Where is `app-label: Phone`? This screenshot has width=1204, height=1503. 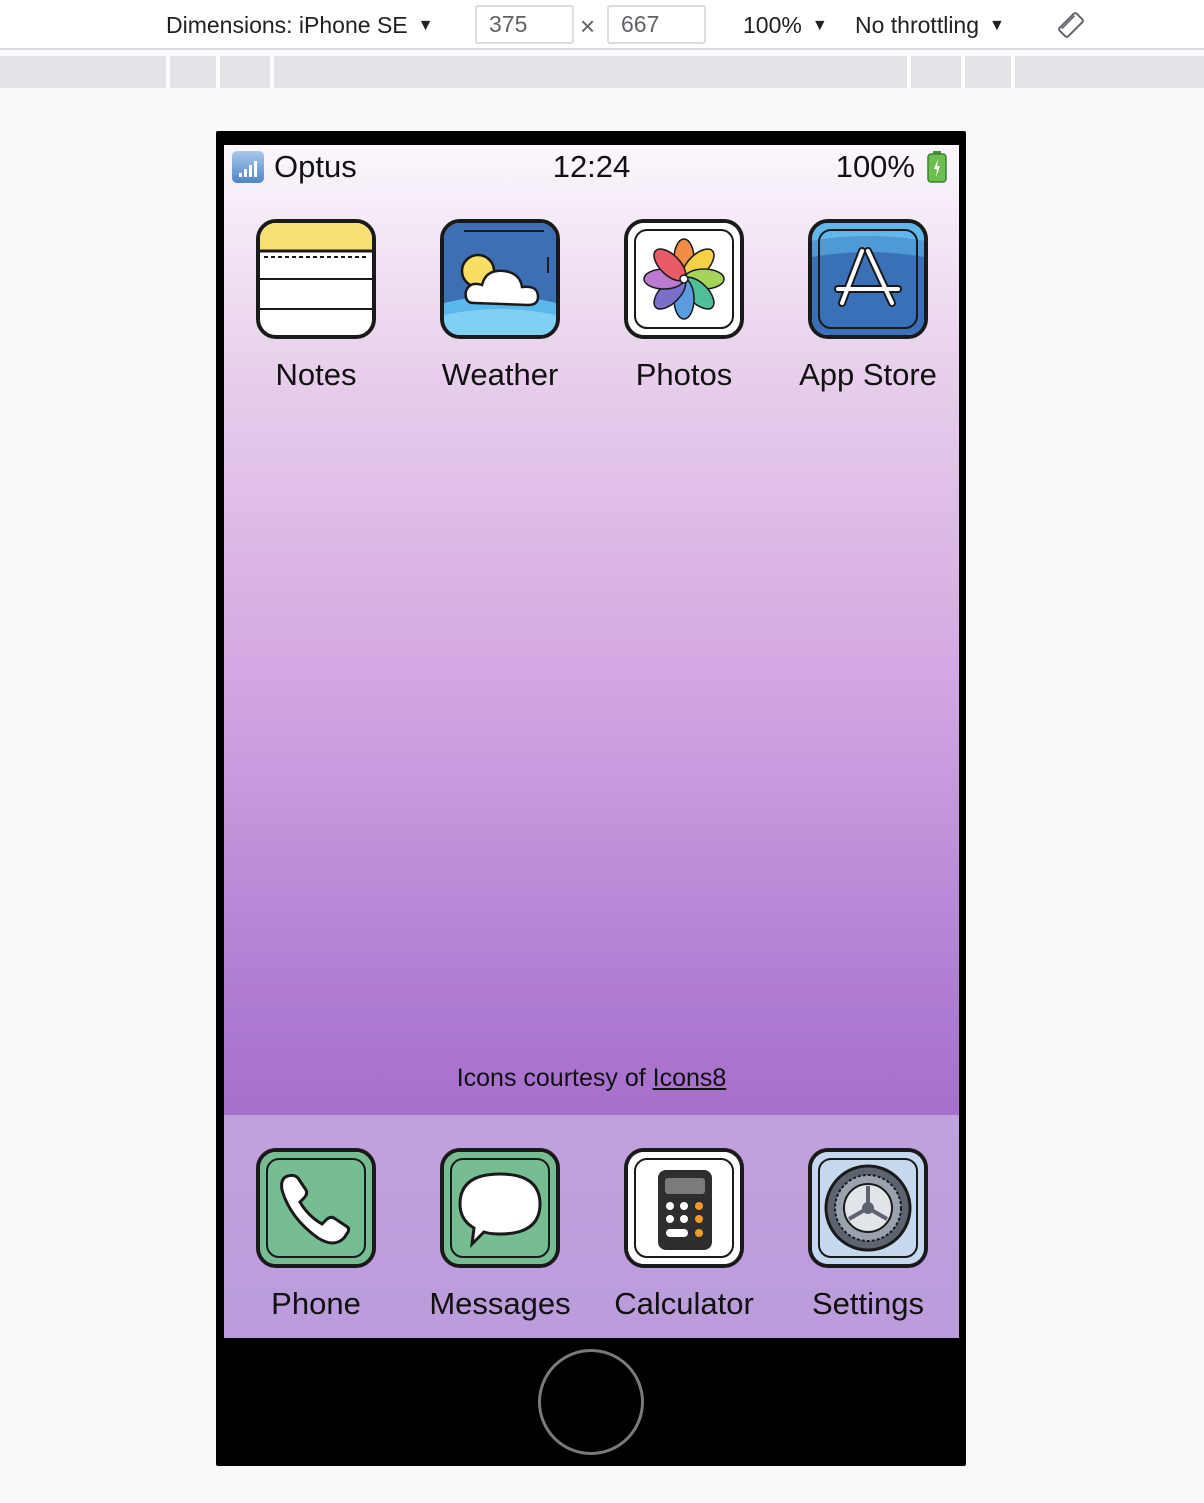 app-label: Phone is located at coordinates (316, 1303).